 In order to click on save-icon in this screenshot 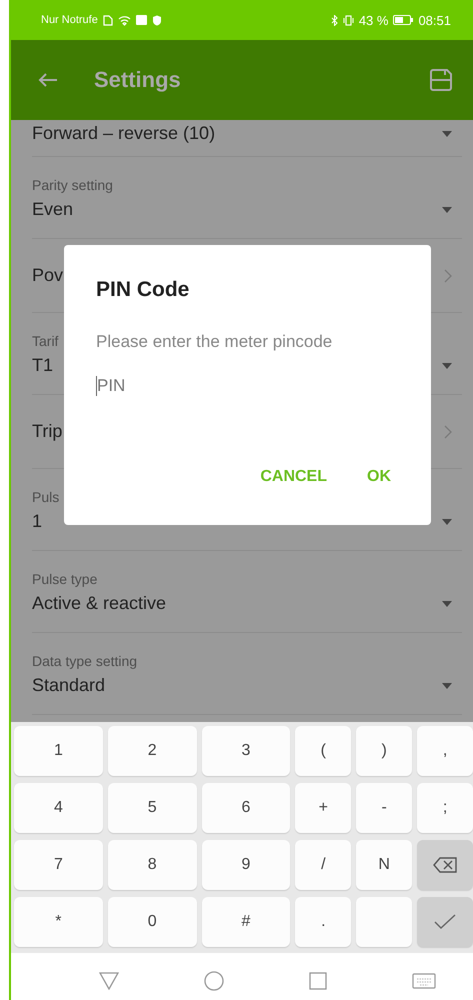, I will do `click(441, 80)`.